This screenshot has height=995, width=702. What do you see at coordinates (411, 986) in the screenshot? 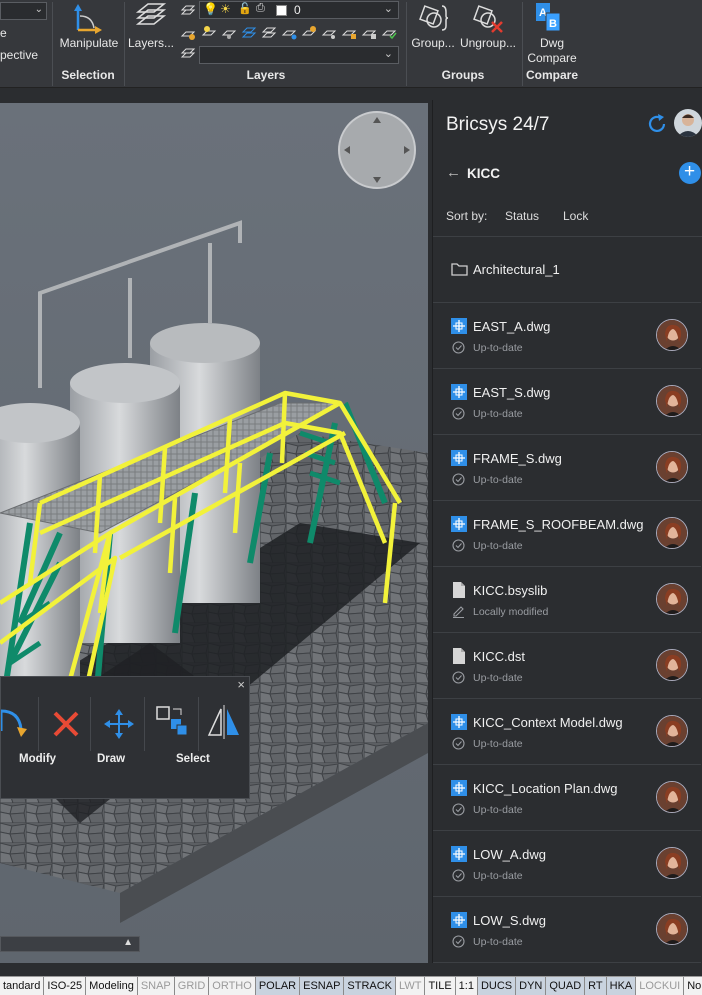
I see `status-toggle-lwt: LWT` at bounding box center [411, 986].